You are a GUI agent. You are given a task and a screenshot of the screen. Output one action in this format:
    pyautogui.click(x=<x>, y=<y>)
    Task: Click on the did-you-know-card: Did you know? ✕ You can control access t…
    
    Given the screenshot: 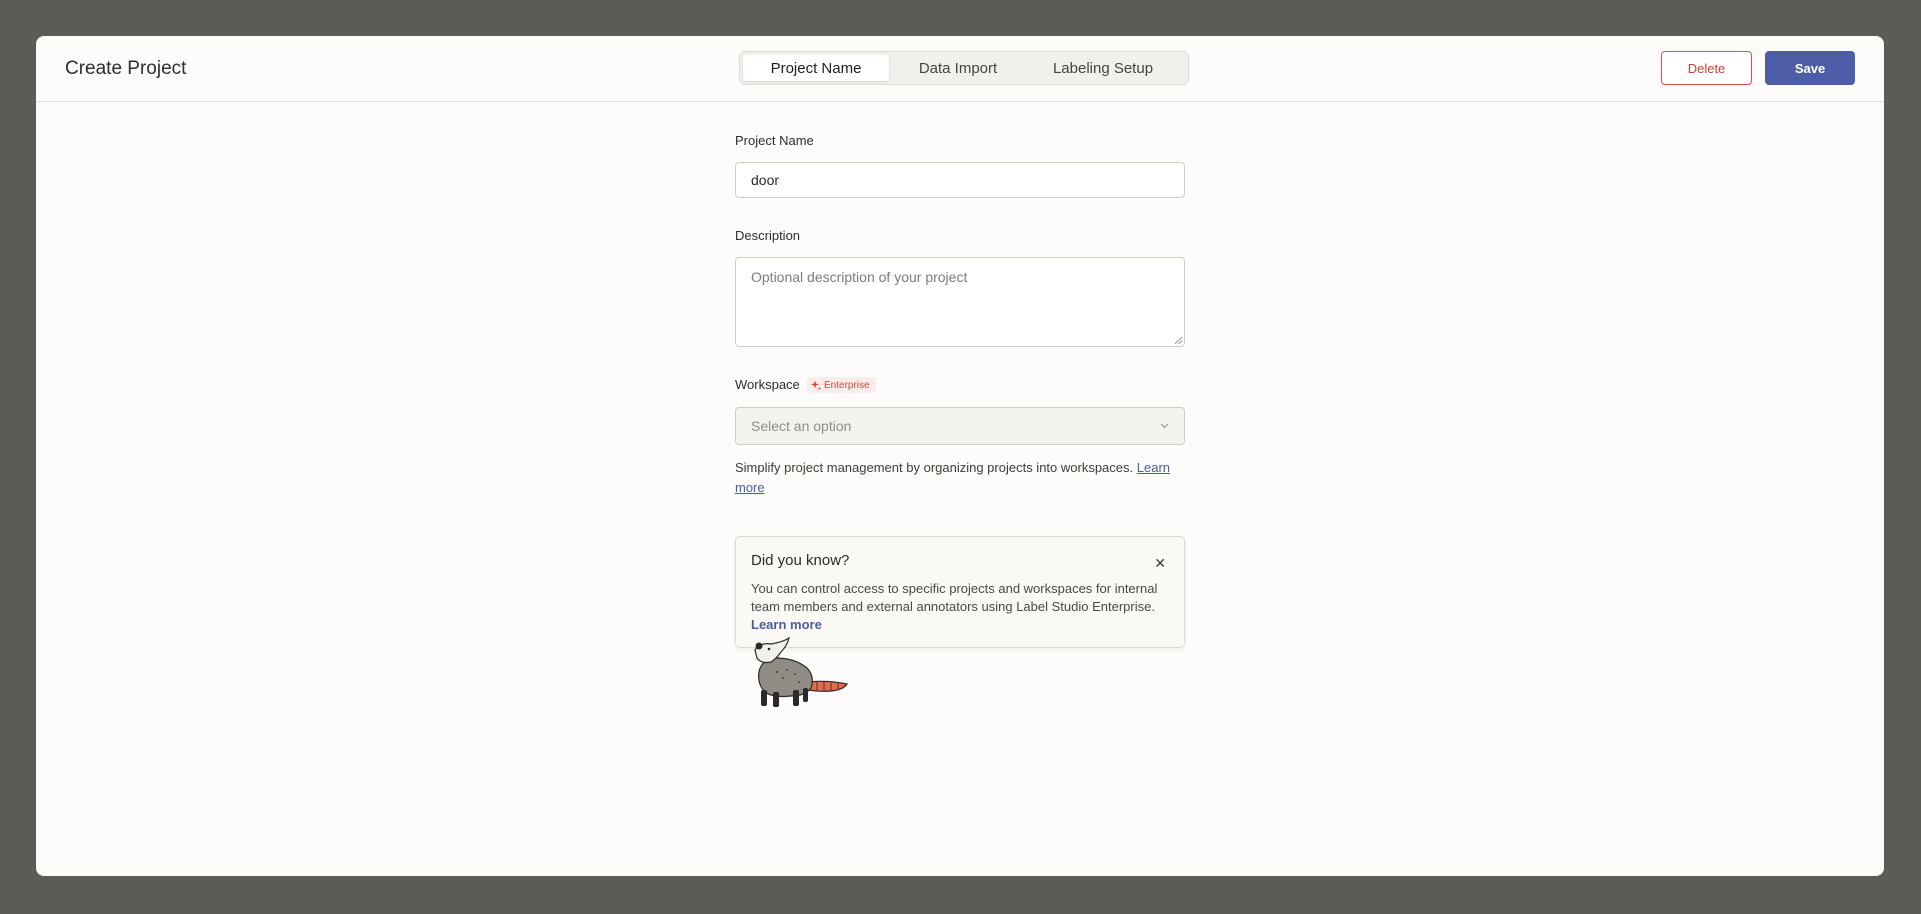 What is the action you would take?
    pyautogui.click(x=960, y=592)
    